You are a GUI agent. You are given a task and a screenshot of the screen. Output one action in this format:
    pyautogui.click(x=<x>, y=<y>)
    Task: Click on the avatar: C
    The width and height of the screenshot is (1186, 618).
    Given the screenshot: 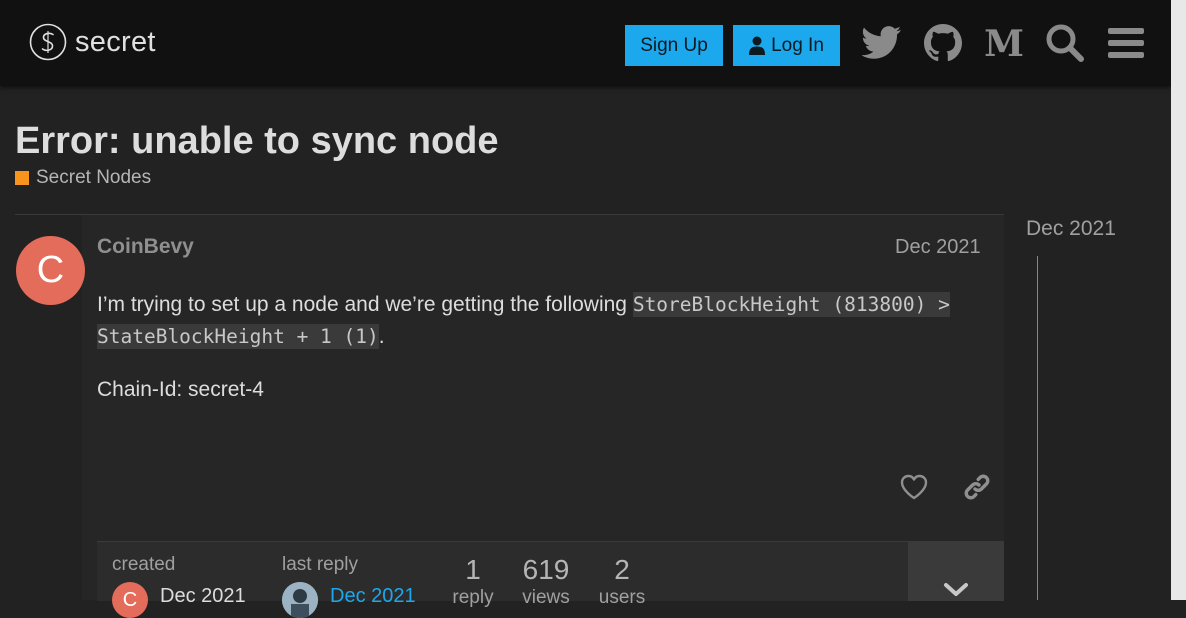 What is the action you would take?
    pyautogui.click(x=50, y=270)
    